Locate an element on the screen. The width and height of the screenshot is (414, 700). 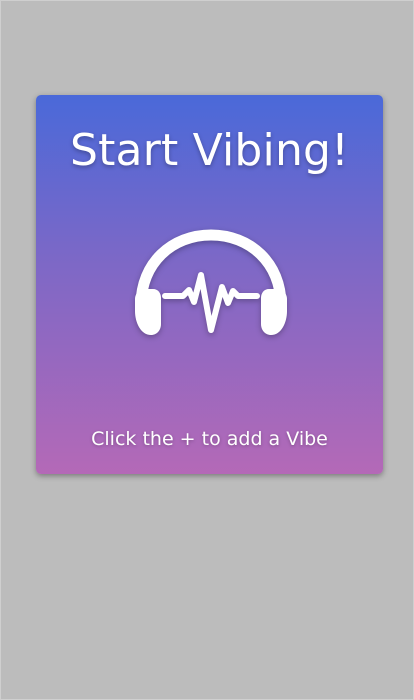
card-title: Start Vibing! is located at coordinates (209, 150).